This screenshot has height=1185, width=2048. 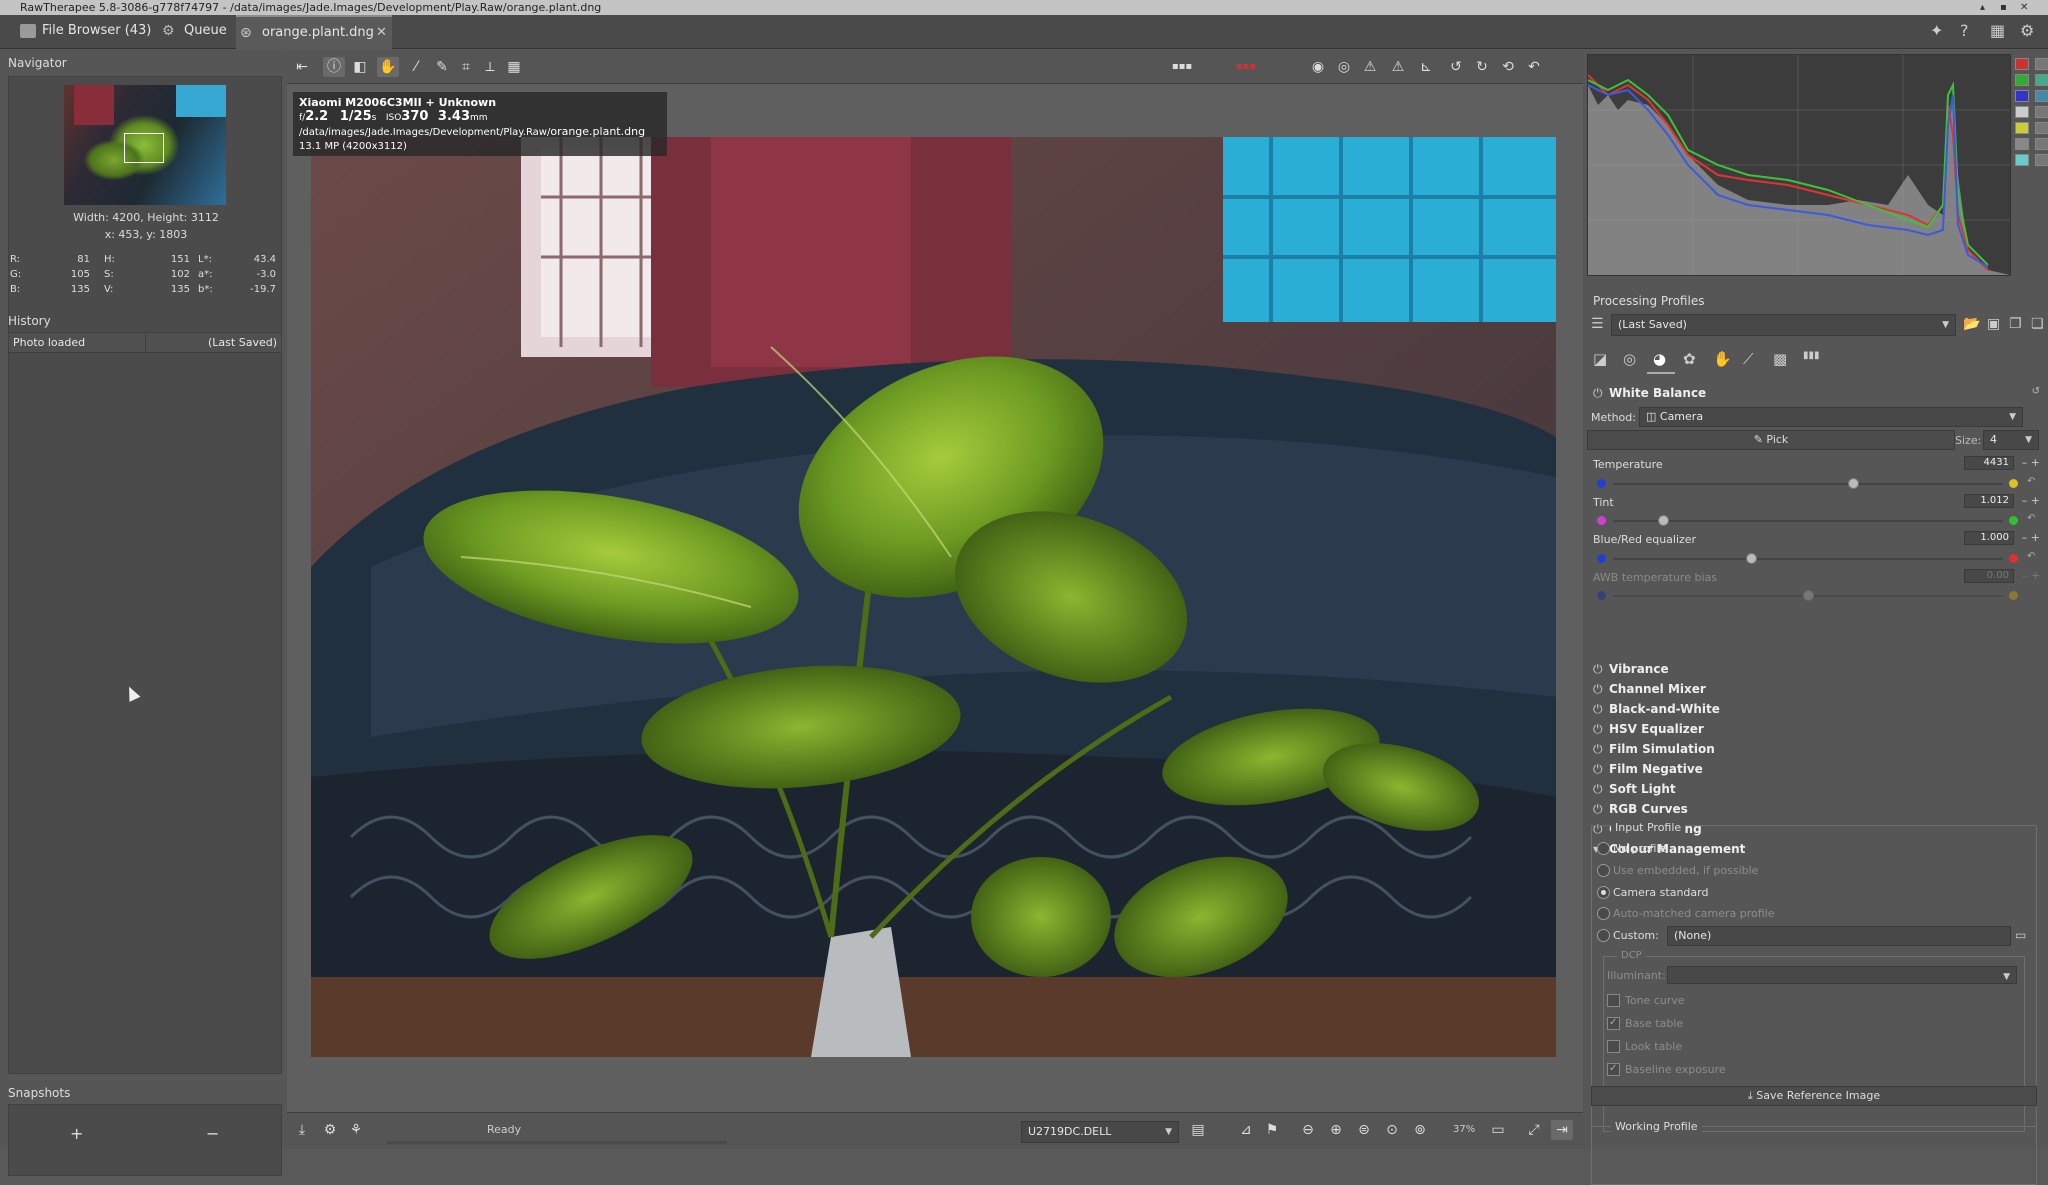 I want to click on external-editor-icon: ⚘, so click(x=356, y=1130).